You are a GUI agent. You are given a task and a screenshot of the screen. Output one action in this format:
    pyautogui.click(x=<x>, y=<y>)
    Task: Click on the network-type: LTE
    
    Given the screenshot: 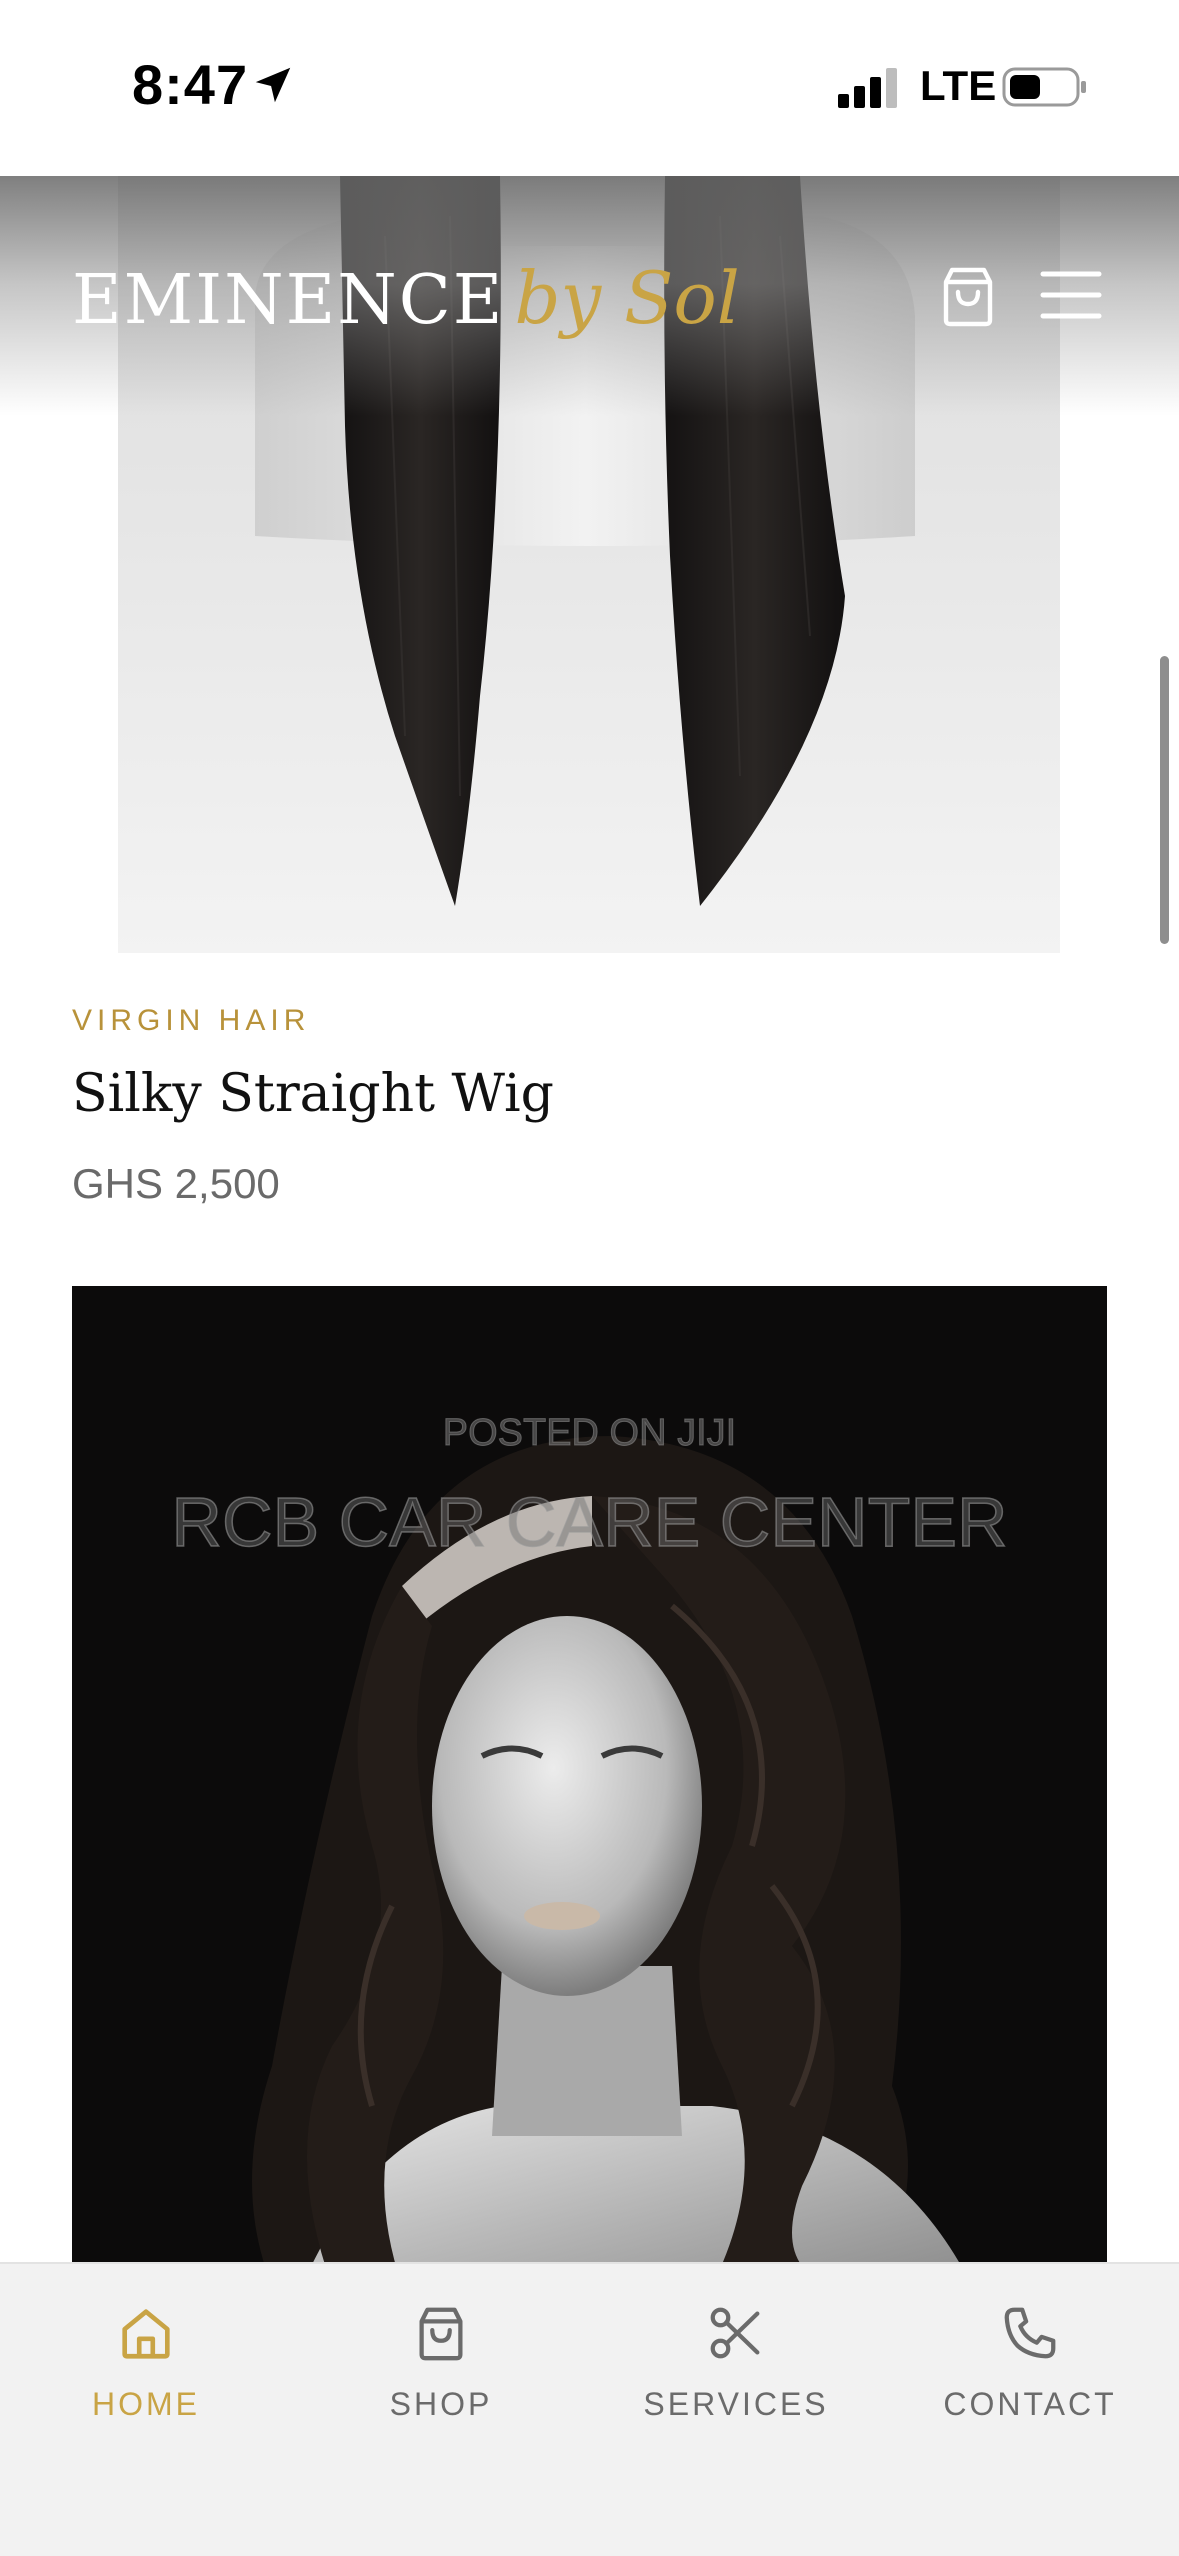 What is the action you would take?
    pyautogui.click(x=958, y=85)
    